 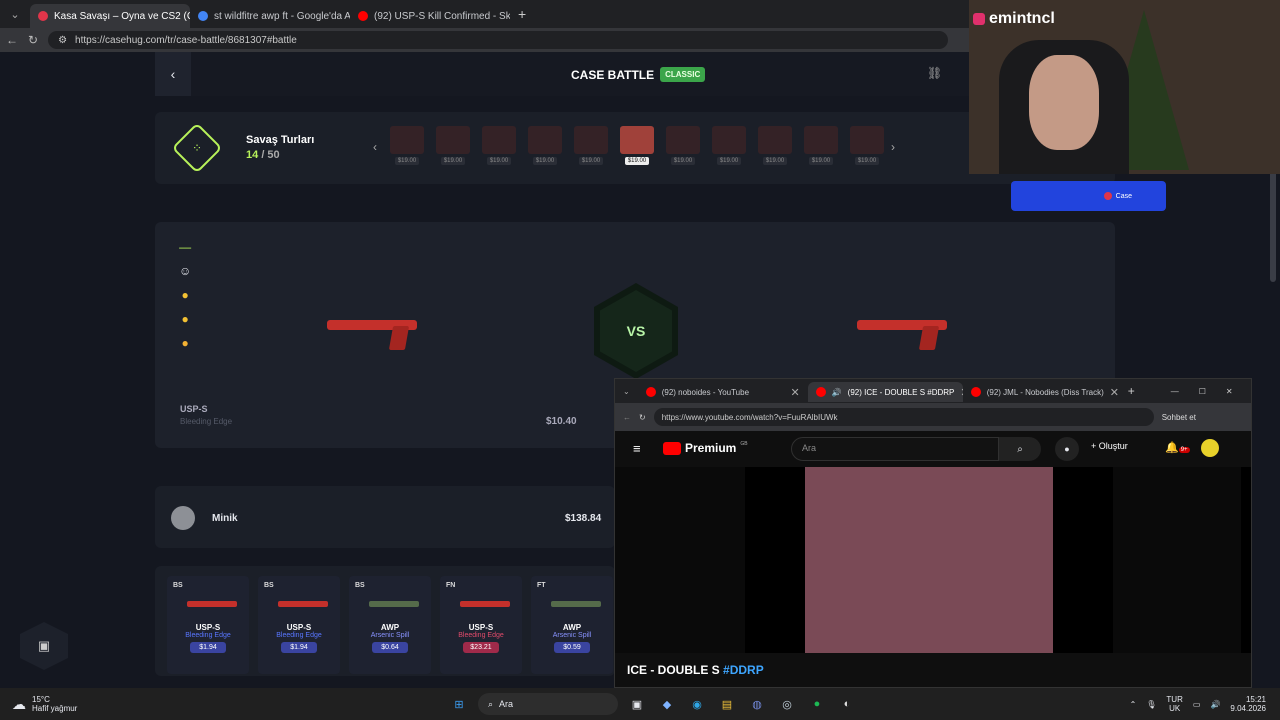 I want to click on left-item-name: USP-S, so click(x=194, y=409).